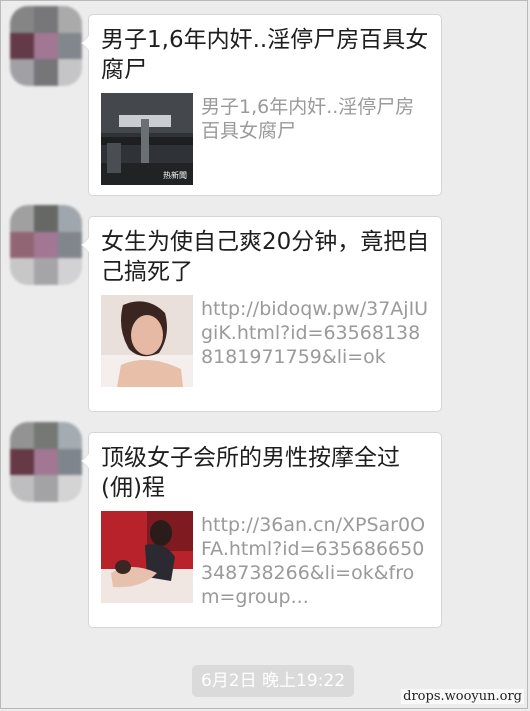 This screenshot has height=711, width=530. Describe the element at coordinates (265, 257) in the screenshot. I see `link-card-title: 女生为使自己爽20分钟，竟把自己搞死了` at that location.